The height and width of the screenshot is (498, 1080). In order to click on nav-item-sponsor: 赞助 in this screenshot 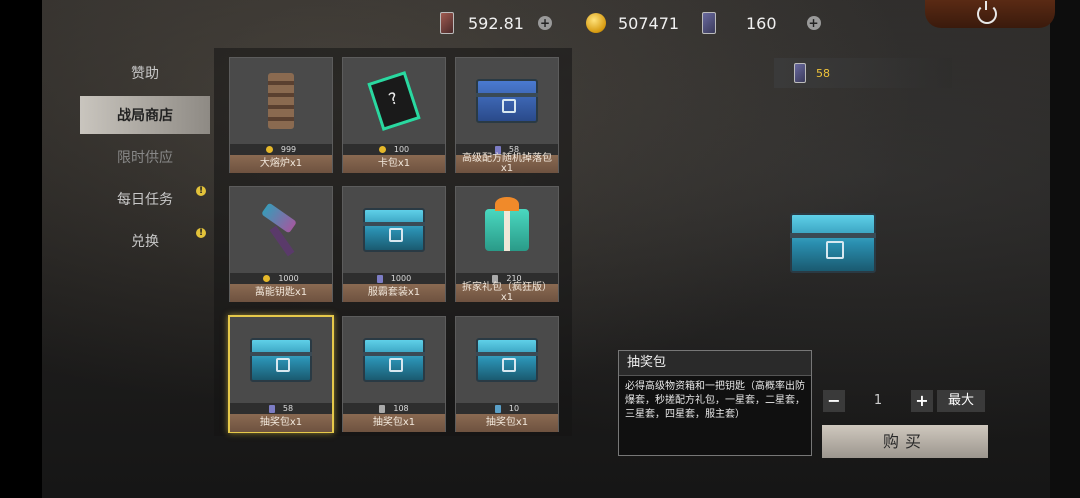, I will do `click(145, 73)`.